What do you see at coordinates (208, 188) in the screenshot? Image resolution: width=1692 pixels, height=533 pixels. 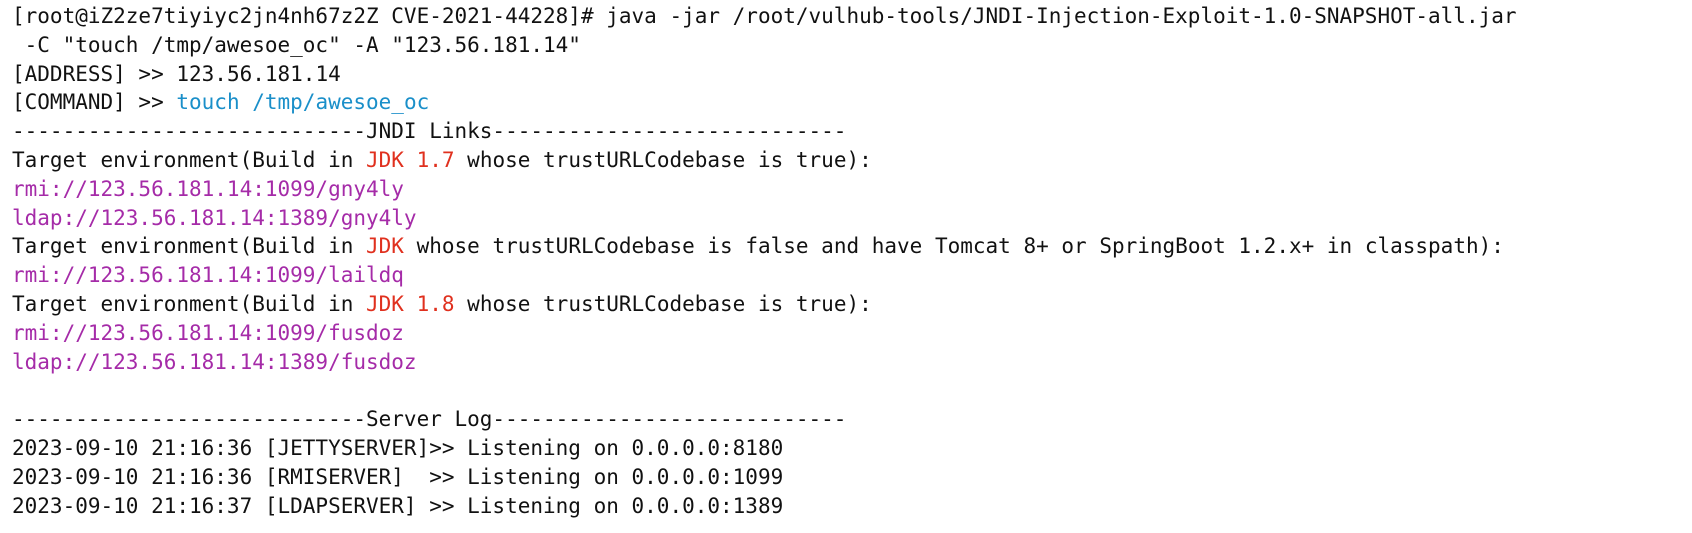 I see `jndi-link: rmi://123.56.181.14:1099/gny4ly` at bounding box center [208, 188].